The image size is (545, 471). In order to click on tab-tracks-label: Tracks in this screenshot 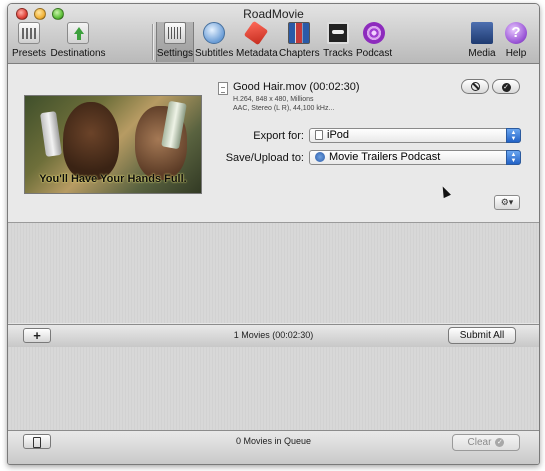, I will do `click(338, 53)`.